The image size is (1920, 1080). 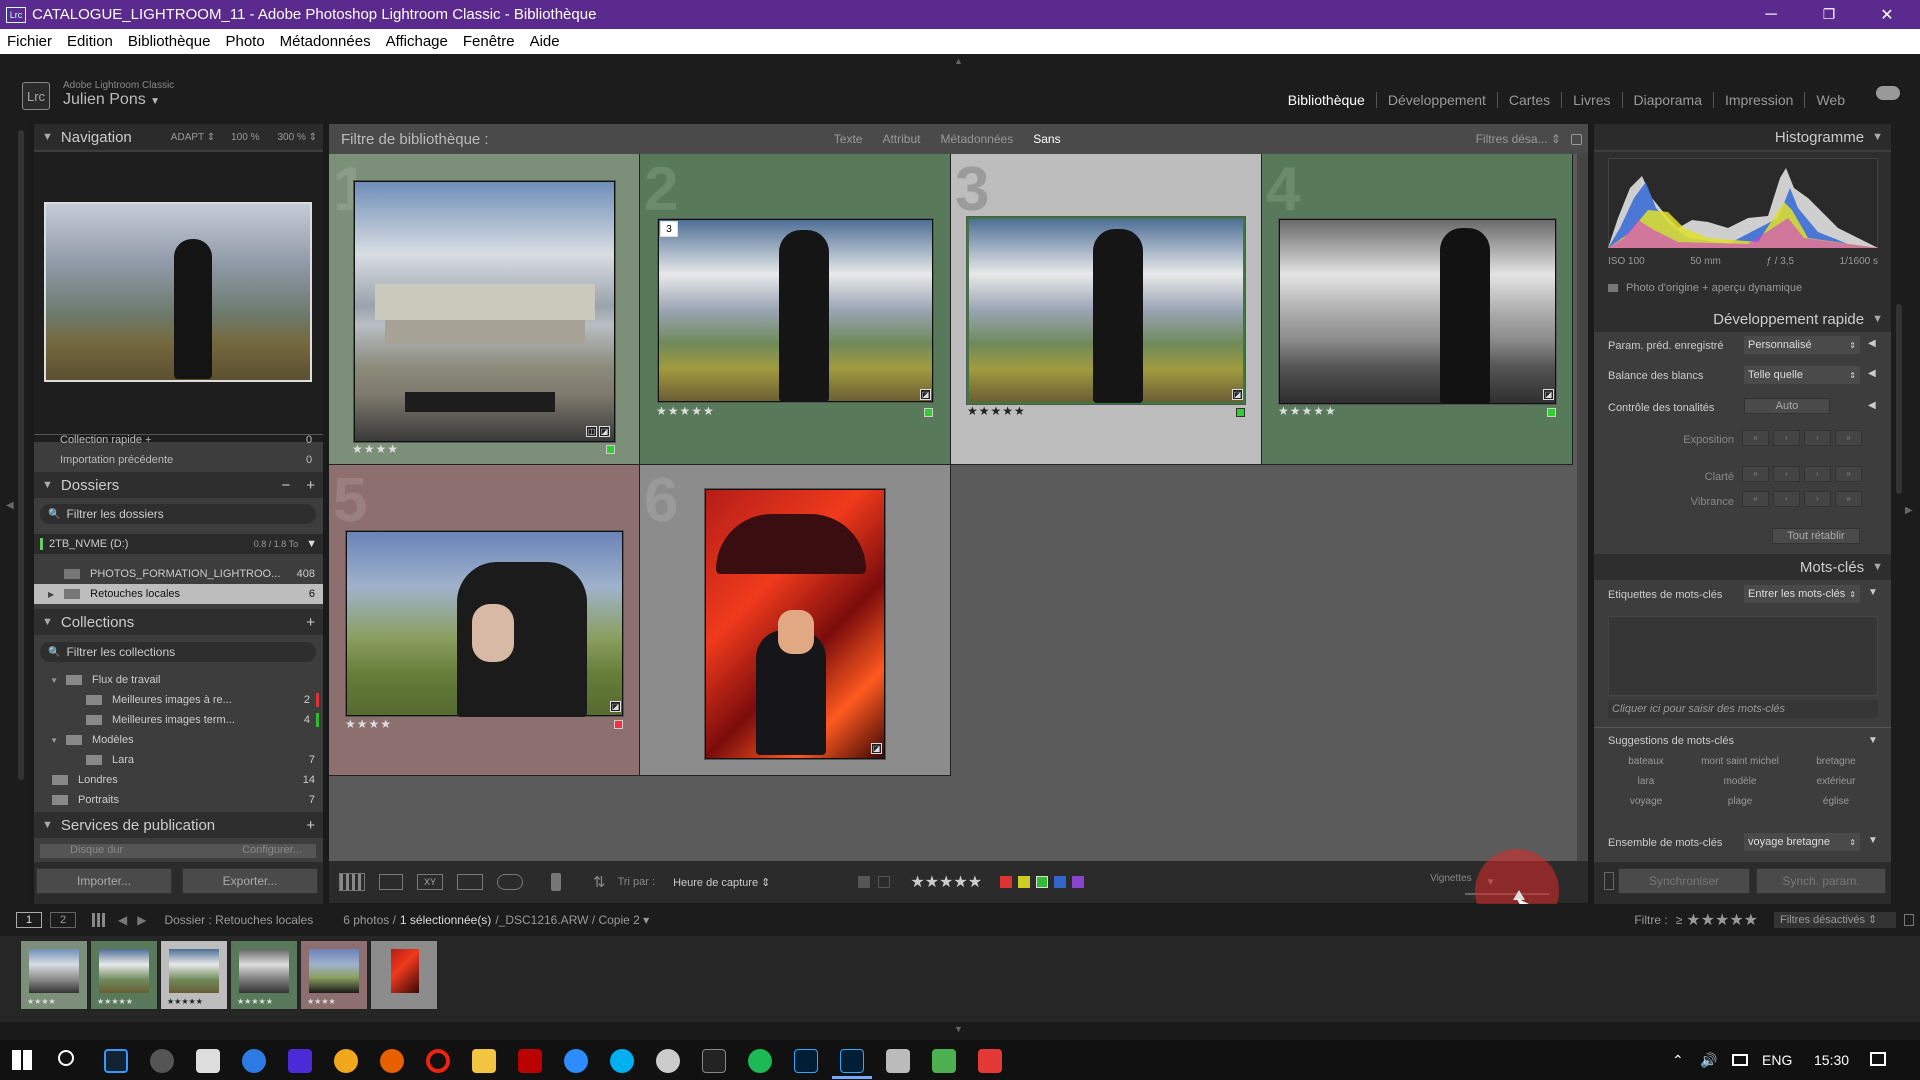 What do you see at coordinates (901, 139) in the screenshot?
I see `filter-tab-attribut: Attribut` at bounding box center [901, 139].